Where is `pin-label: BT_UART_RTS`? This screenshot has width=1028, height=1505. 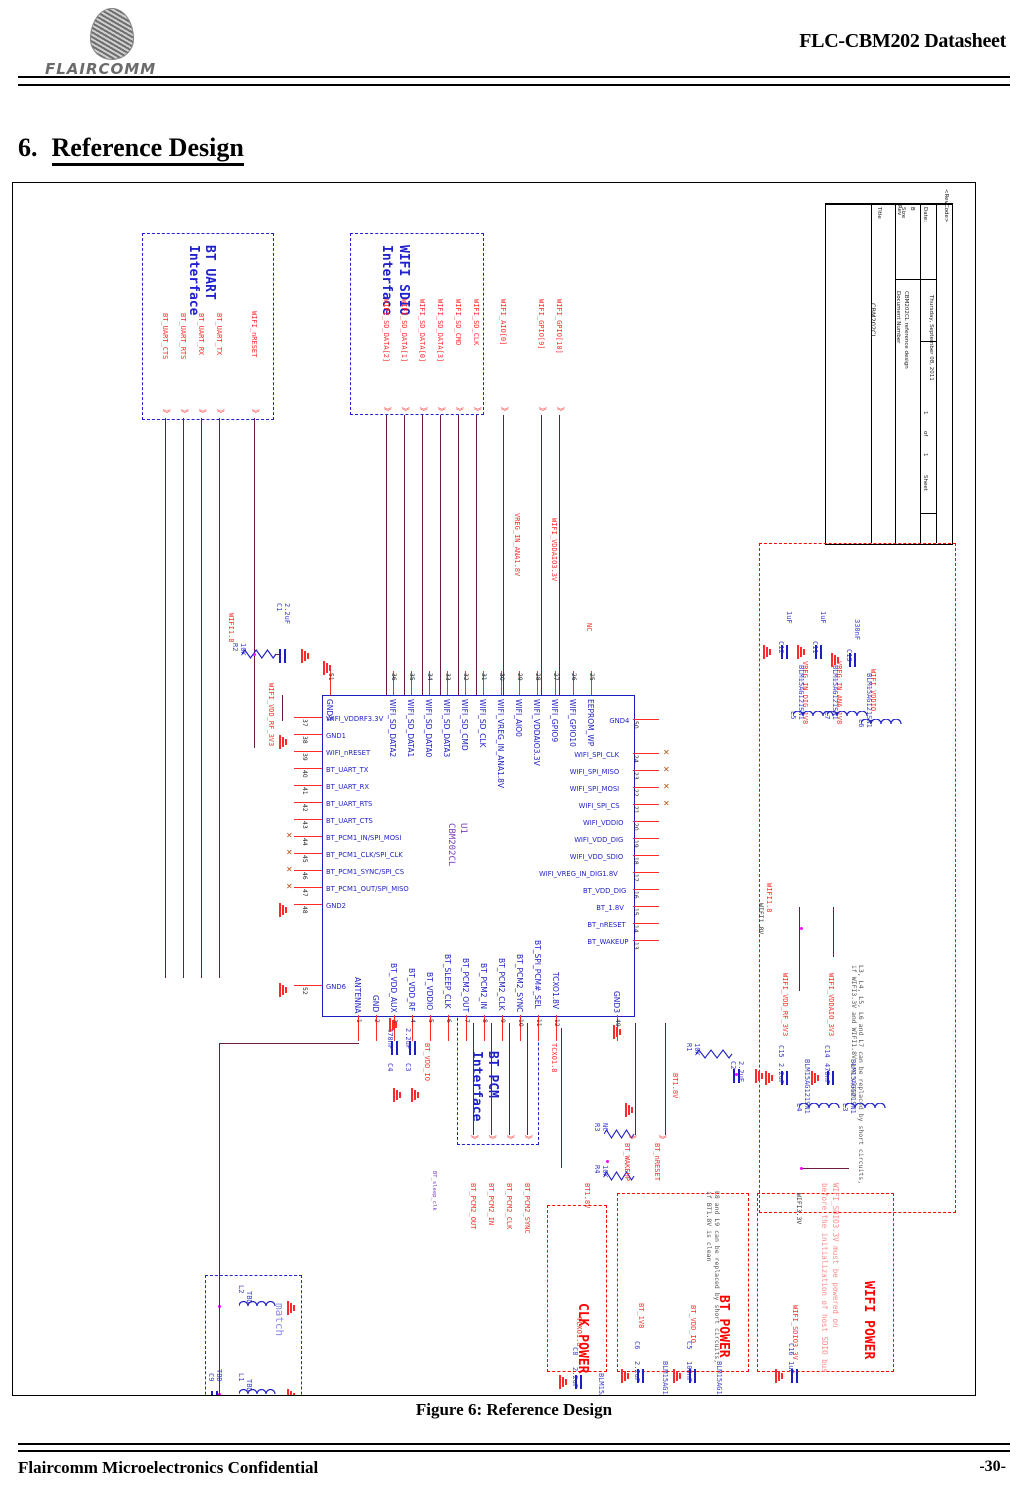
pin-label: BT_UART_RTS is located at coordinates (349, 804).